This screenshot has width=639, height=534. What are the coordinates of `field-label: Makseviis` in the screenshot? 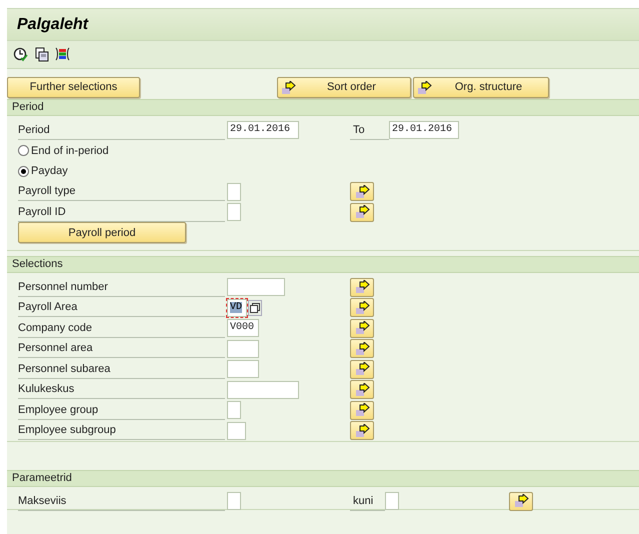 It's located at (121, 501).